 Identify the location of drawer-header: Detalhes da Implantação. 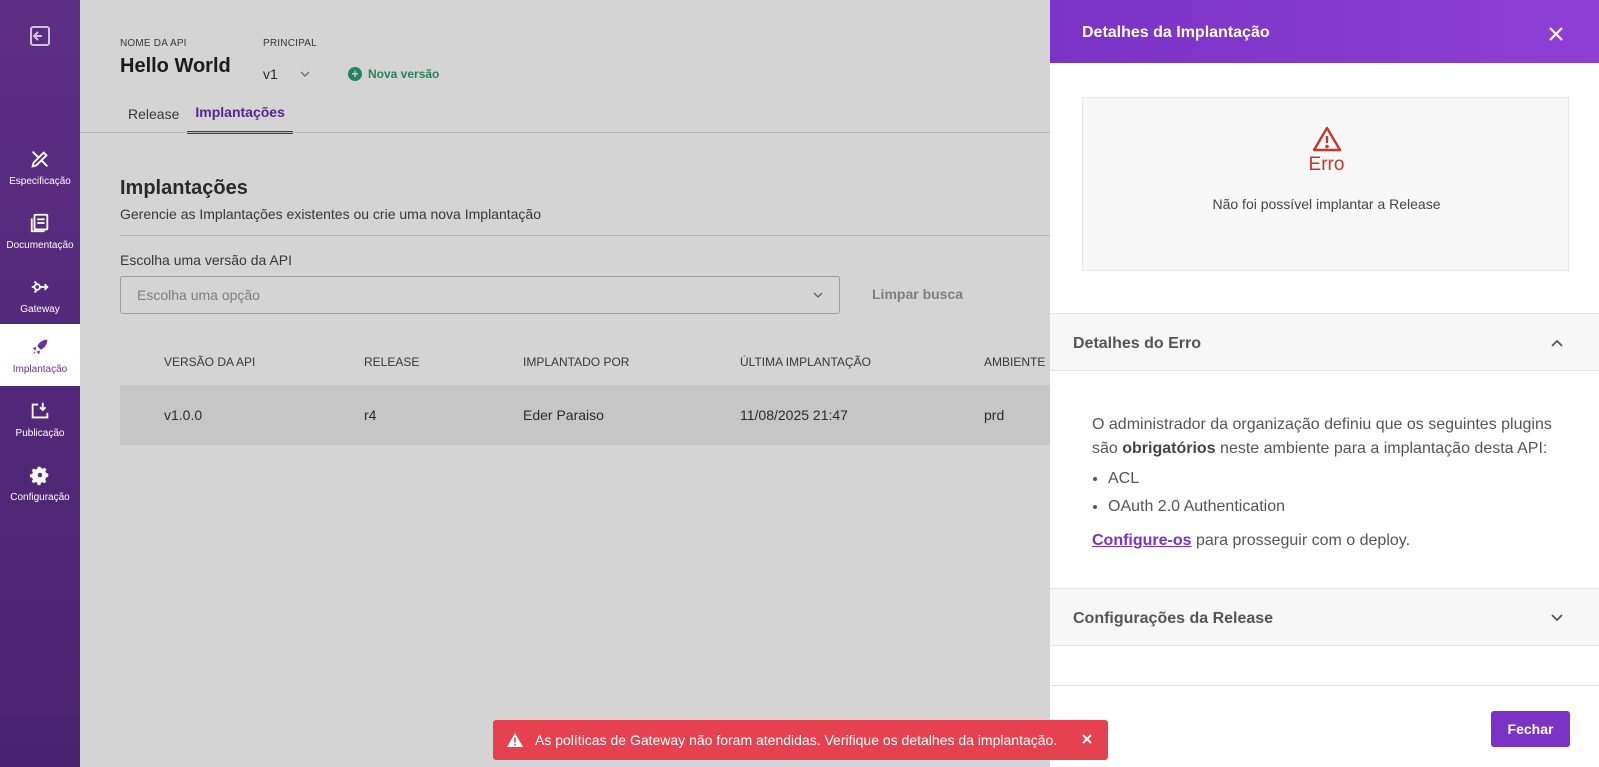
(1324, 31).